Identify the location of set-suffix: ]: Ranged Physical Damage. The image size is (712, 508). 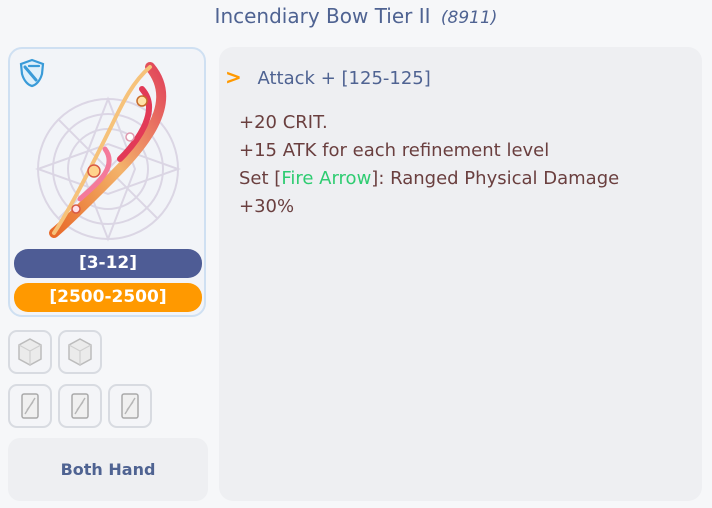
(495, 178).